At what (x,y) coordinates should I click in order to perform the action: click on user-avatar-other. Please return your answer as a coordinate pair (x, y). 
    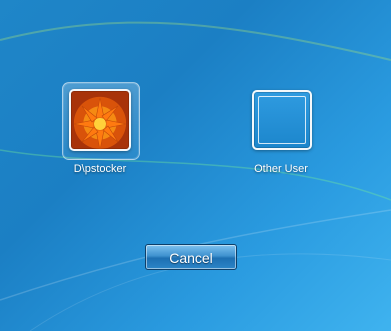
    Looking at the image, I should click on (282, 120).